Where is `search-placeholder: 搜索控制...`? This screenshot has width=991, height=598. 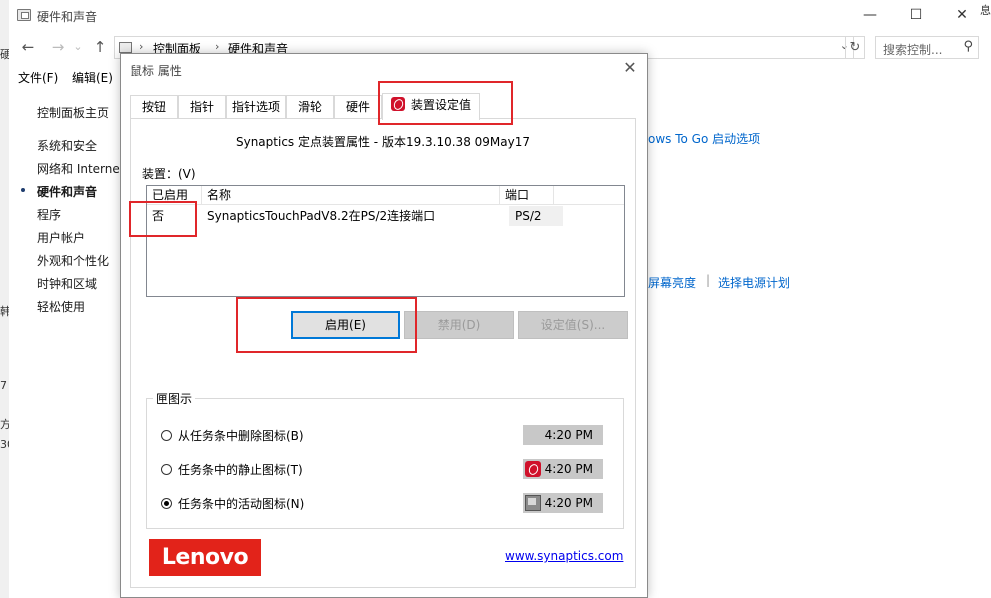 search-placeholder: 搜索控制... is located at coordinates (913, 50).